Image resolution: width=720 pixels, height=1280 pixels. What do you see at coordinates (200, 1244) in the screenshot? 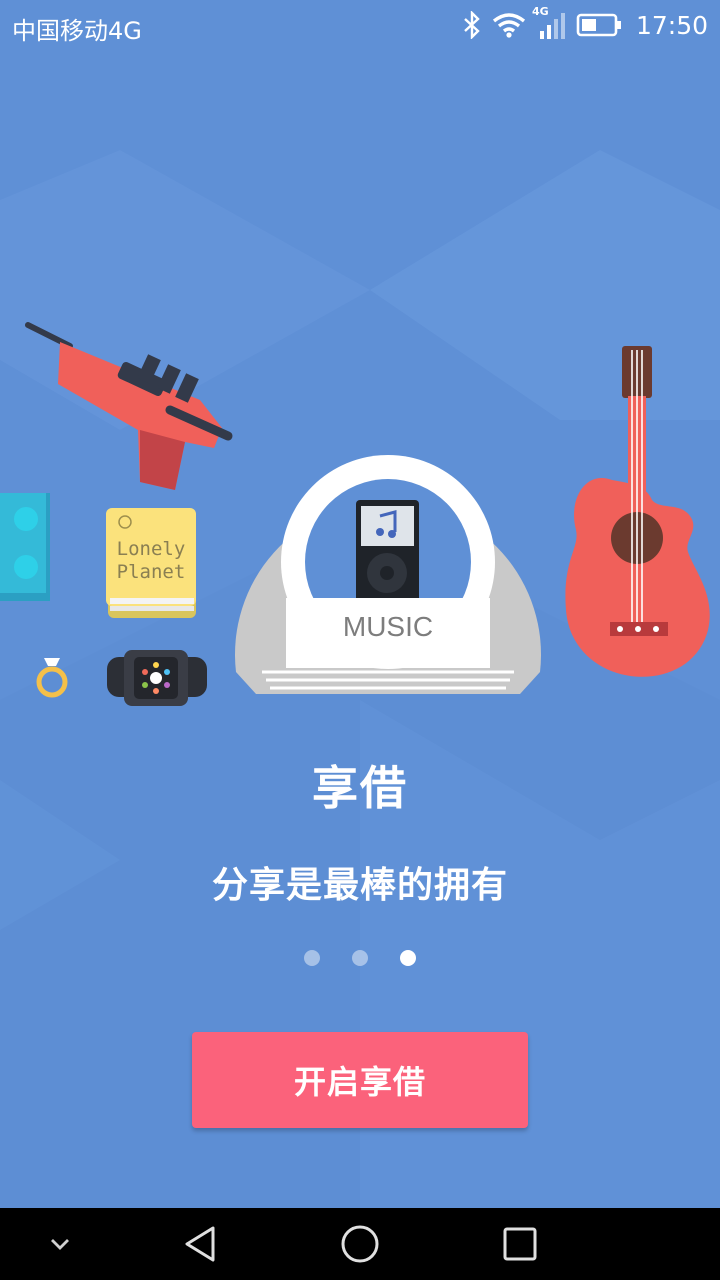
I see `back-icon` at bounding box center [200, 1244].